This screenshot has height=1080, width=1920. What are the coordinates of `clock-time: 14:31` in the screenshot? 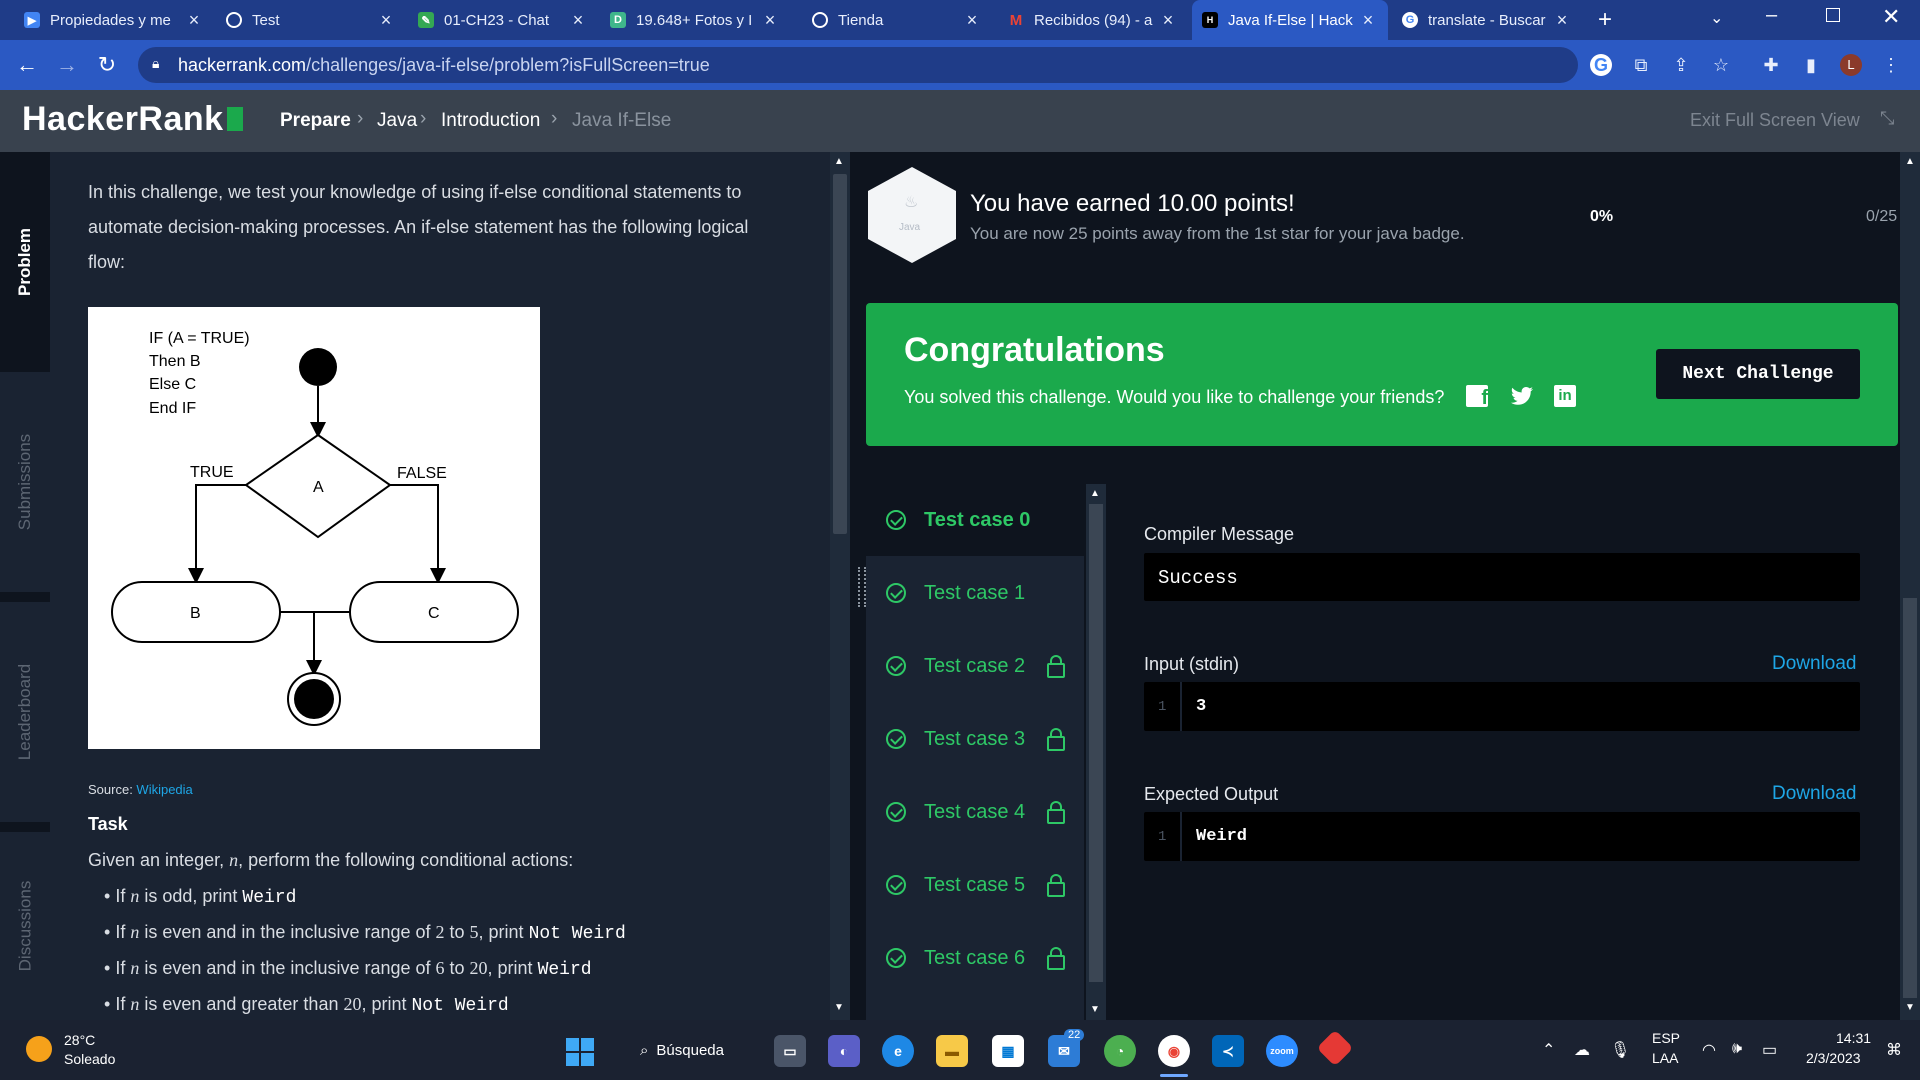 It's located at (1853, 1038).